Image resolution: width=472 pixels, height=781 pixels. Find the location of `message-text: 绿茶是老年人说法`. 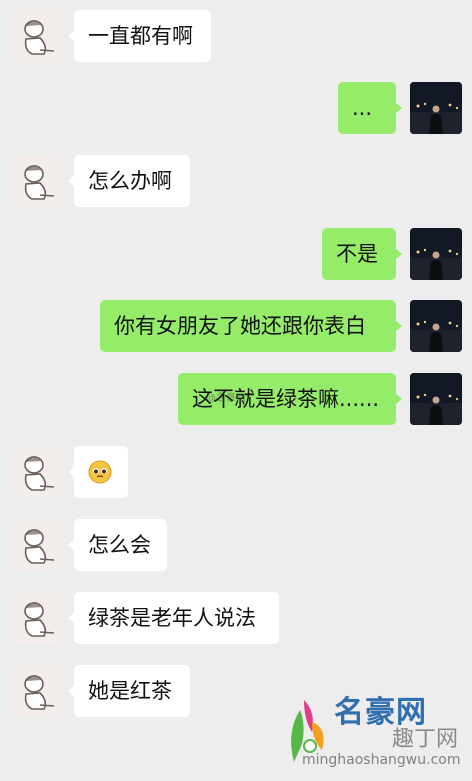

message-text: 绿茶是老年人说法 is located at coordinates (172, 618).